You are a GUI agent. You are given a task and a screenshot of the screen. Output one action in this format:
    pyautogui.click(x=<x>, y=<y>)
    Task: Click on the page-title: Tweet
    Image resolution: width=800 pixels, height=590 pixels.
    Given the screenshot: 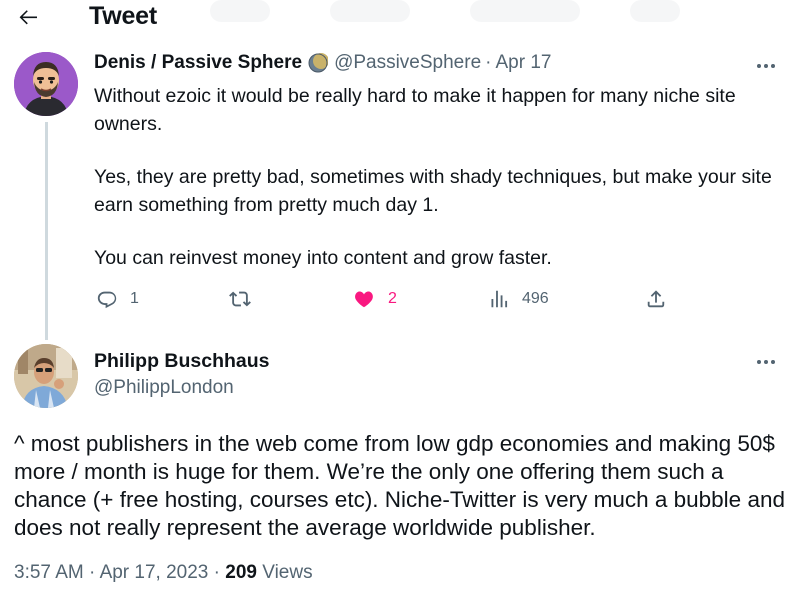 What is the action you would take?
    pyautogui.click(x=123, y=16)
    